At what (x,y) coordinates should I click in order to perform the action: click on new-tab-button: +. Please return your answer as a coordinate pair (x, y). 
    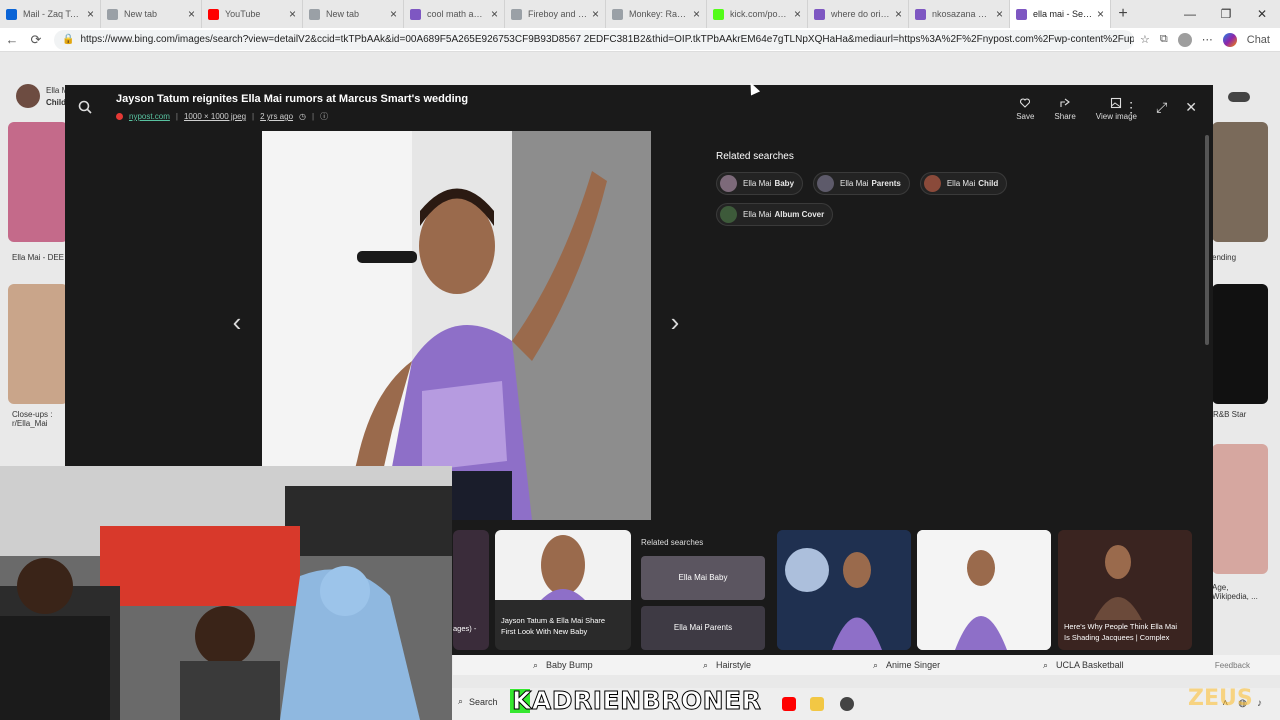
    Looking at the image, I should click on (1123, 14).